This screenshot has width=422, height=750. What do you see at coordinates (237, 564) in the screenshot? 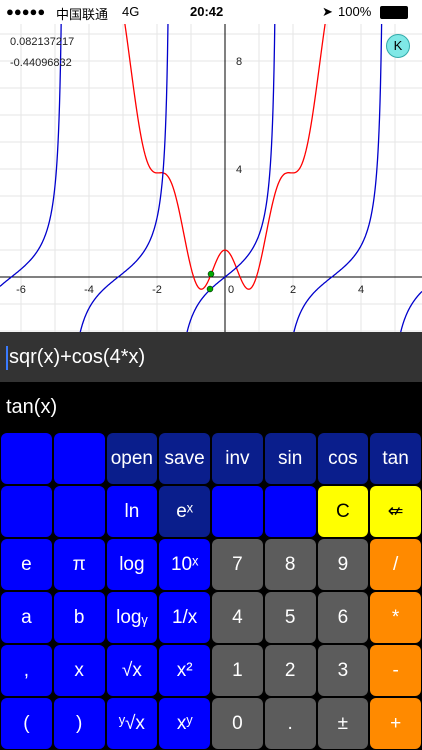
I see `seven-button: 7` at bounding box center [237, 564].